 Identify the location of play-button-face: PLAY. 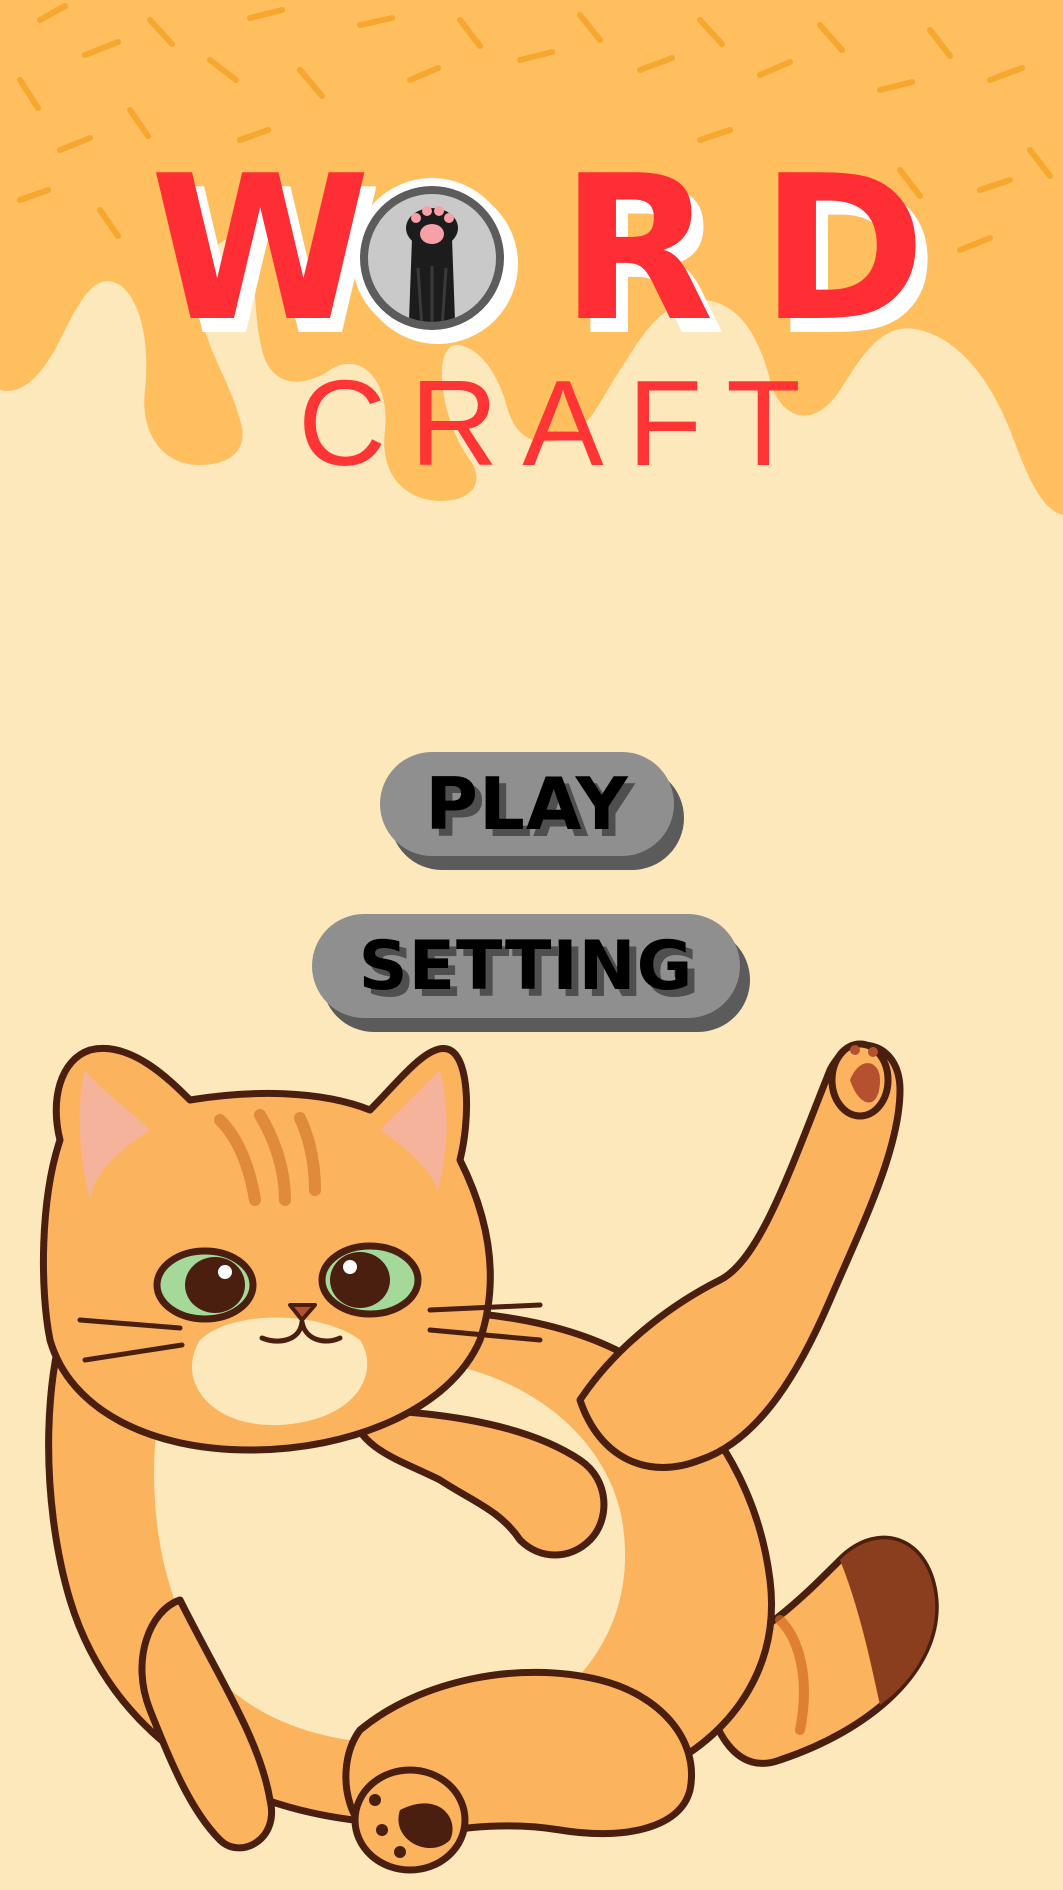
(527, 804).